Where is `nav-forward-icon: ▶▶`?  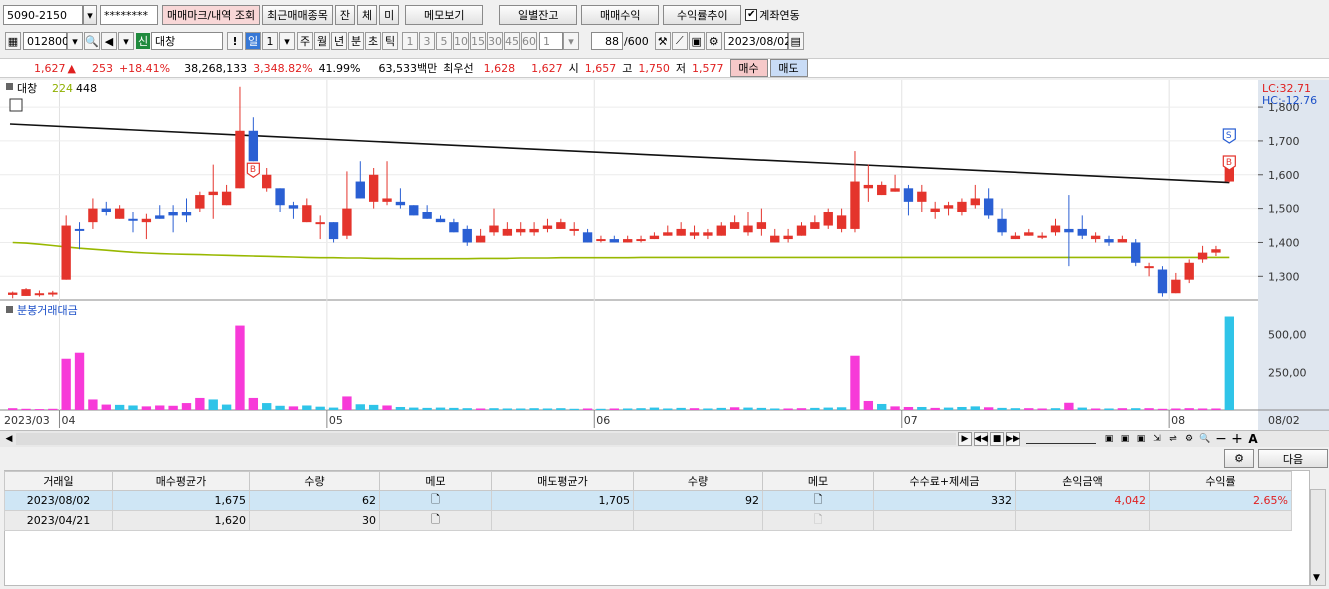 nav-forward-icon: ▶▶ is located at coordinates (1013, 439).